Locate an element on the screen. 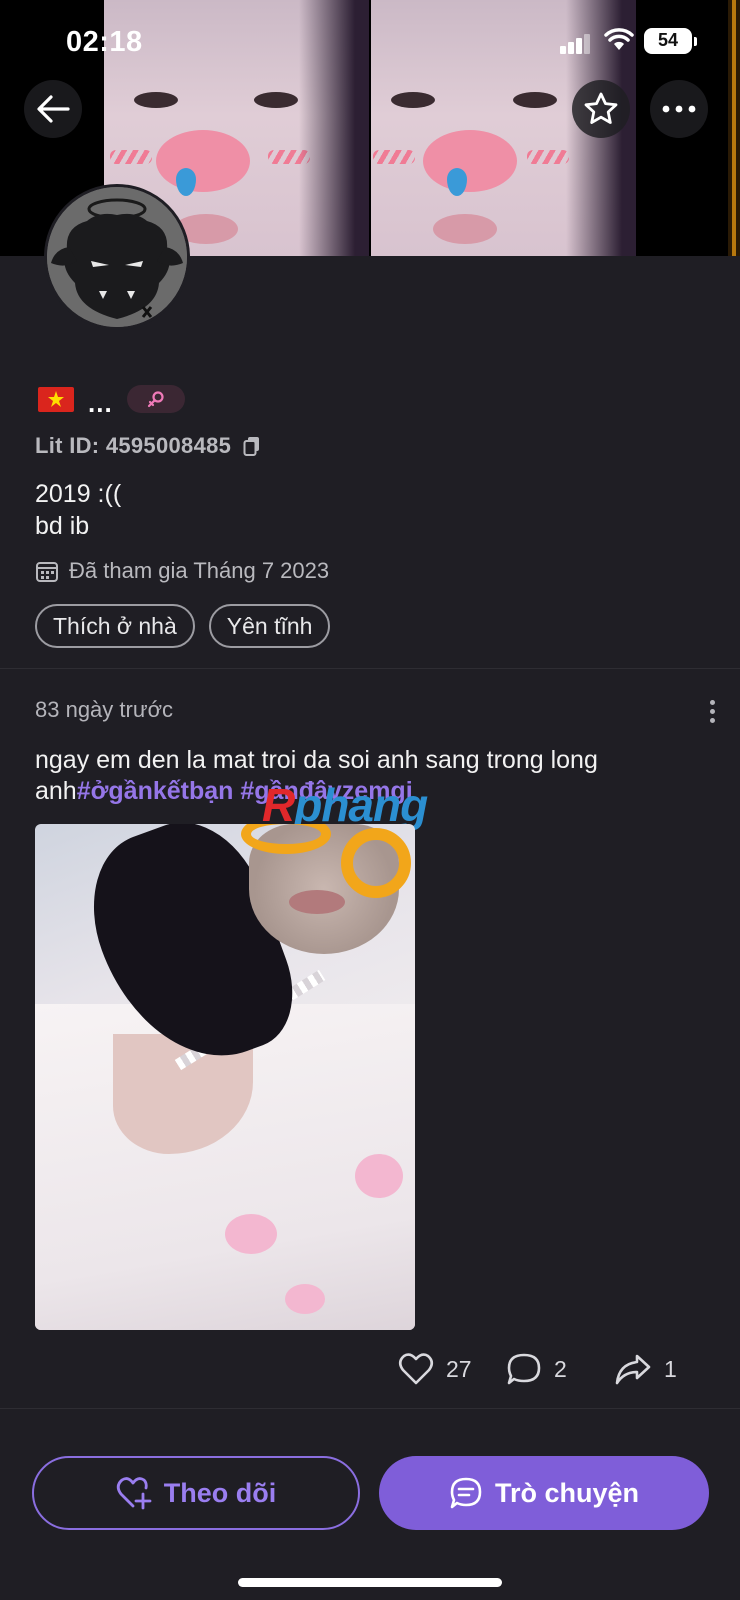 This screenshot has width=740, height=1600. bottom-action-bar: Theo dõi Trò chuyện is located at coordinates (370, 1520).